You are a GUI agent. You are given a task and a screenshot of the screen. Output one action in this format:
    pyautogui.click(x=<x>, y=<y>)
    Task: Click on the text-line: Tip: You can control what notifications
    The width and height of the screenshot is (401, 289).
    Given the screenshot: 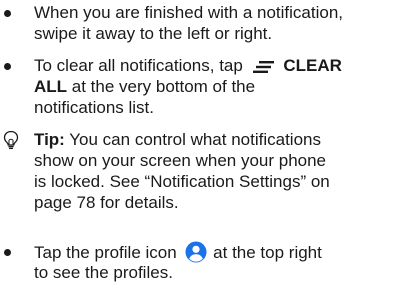 What is the action you would take?
    pyautogui.click(x=214, y=139)
    